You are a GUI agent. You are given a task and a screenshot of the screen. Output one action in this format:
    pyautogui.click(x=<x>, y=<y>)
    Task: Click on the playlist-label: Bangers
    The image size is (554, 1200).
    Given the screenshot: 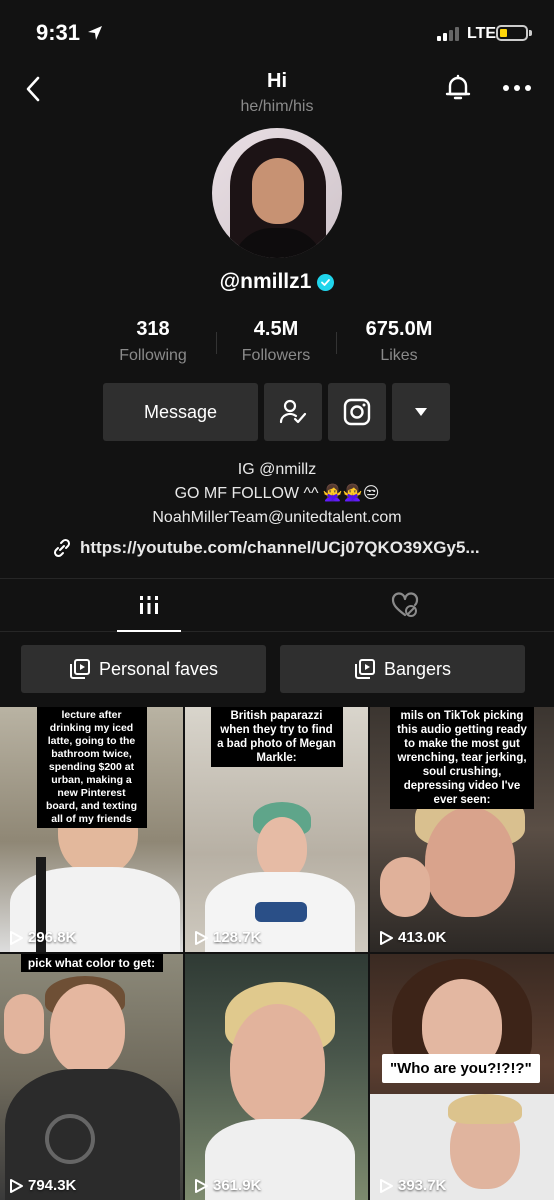 What is the action you would take?
    pyautogui.click(x=417, y=668)
    